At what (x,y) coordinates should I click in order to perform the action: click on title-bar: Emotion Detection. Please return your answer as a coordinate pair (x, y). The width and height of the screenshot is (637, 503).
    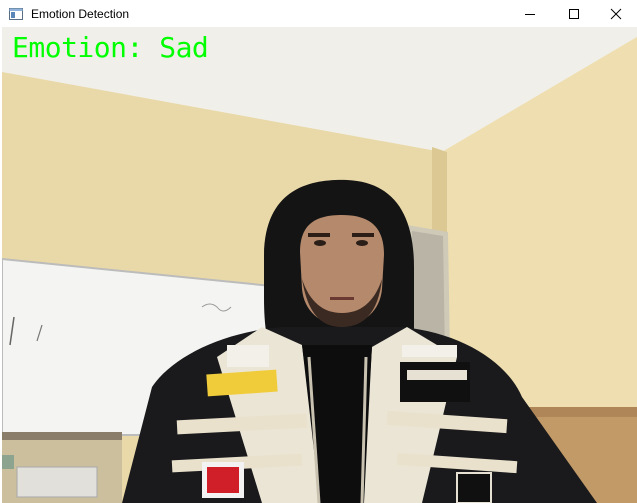
    Looking at the image, I should click on (318, 13).